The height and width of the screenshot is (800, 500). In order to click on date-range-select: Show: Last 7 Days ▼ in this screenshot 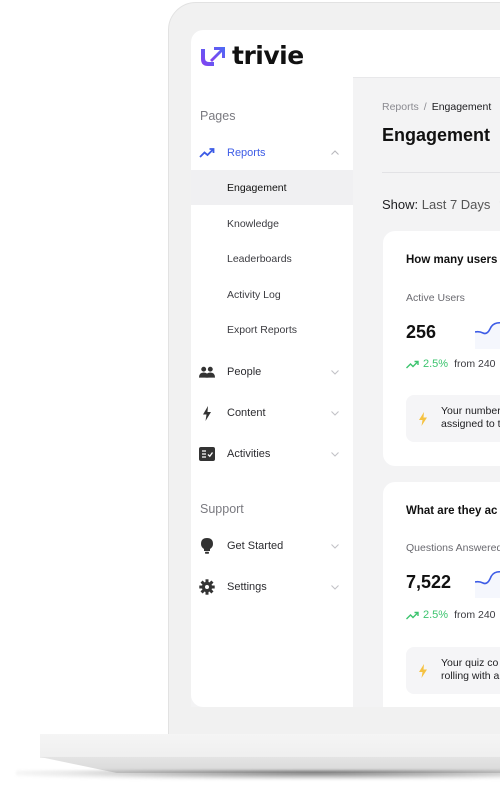, I will do `click(441, 204)`.